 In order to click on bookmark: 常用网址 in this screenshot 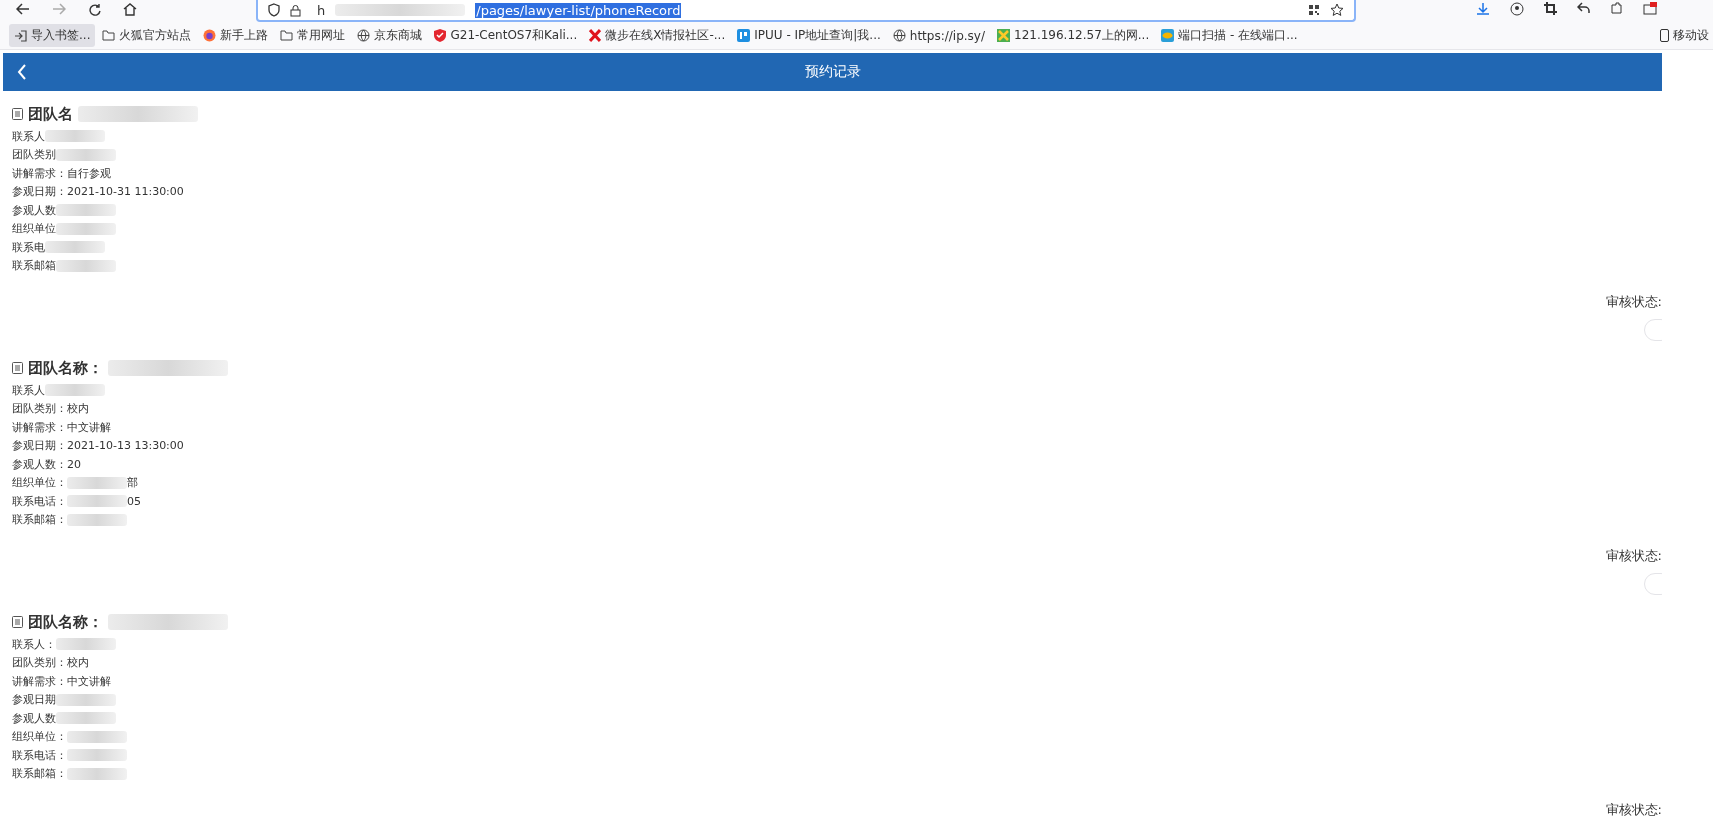, I will do `click(313, 35)`.